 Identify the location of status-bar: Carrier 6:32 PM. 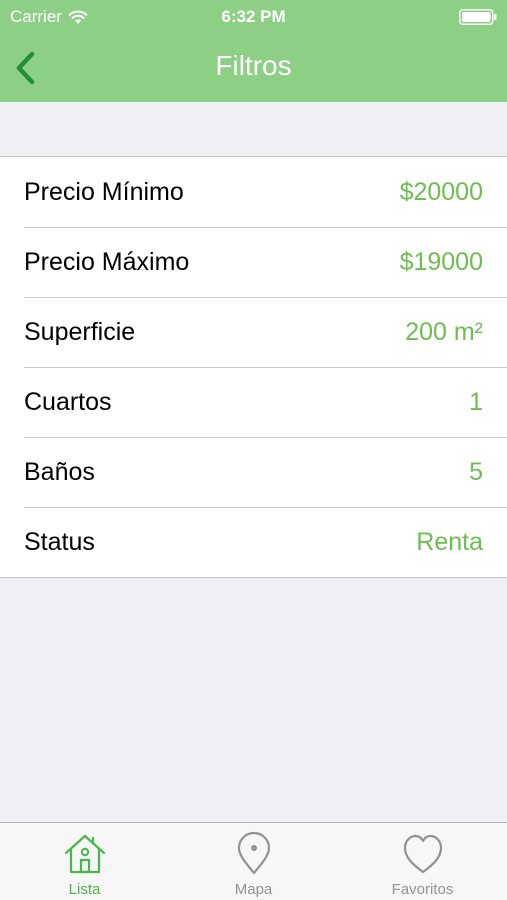
(253, 17).